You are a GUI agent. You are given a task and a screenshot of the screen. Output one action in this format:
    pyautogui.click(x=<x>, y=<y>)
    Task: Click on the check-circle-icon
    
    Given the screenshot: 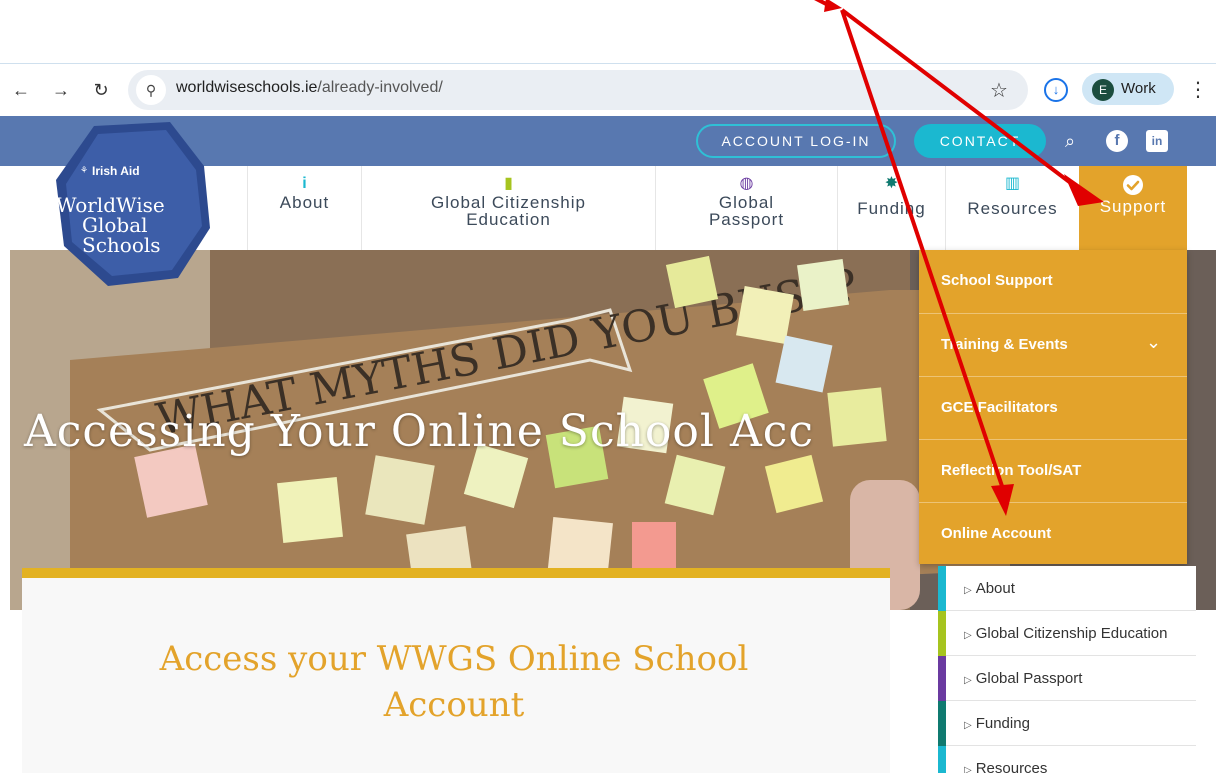 What is the action you would take?
    pyautogui.click(x=1133, y=184)
    